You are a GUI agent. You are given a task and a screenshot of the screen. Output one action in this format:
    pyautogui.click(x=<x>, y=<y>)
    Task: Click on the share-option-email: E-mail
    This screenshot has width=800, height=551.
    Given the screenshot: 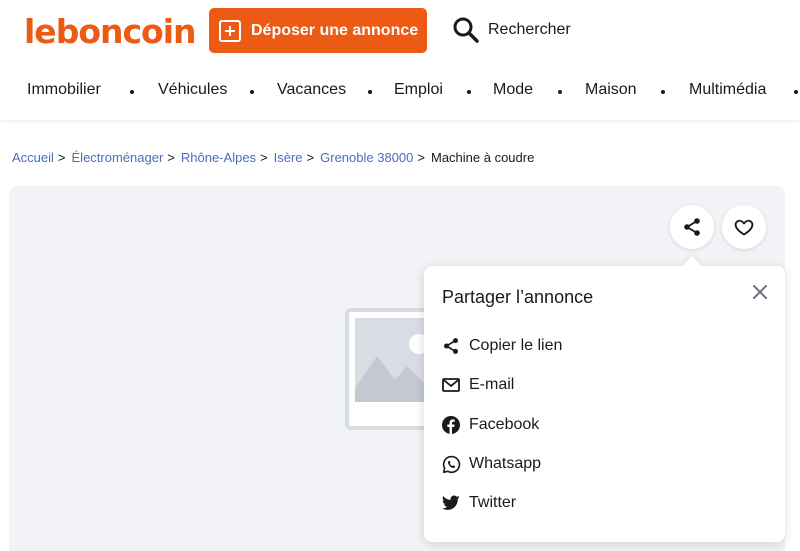 What is the action you would take?
    pyautogui.click(x=477, y=385)
    